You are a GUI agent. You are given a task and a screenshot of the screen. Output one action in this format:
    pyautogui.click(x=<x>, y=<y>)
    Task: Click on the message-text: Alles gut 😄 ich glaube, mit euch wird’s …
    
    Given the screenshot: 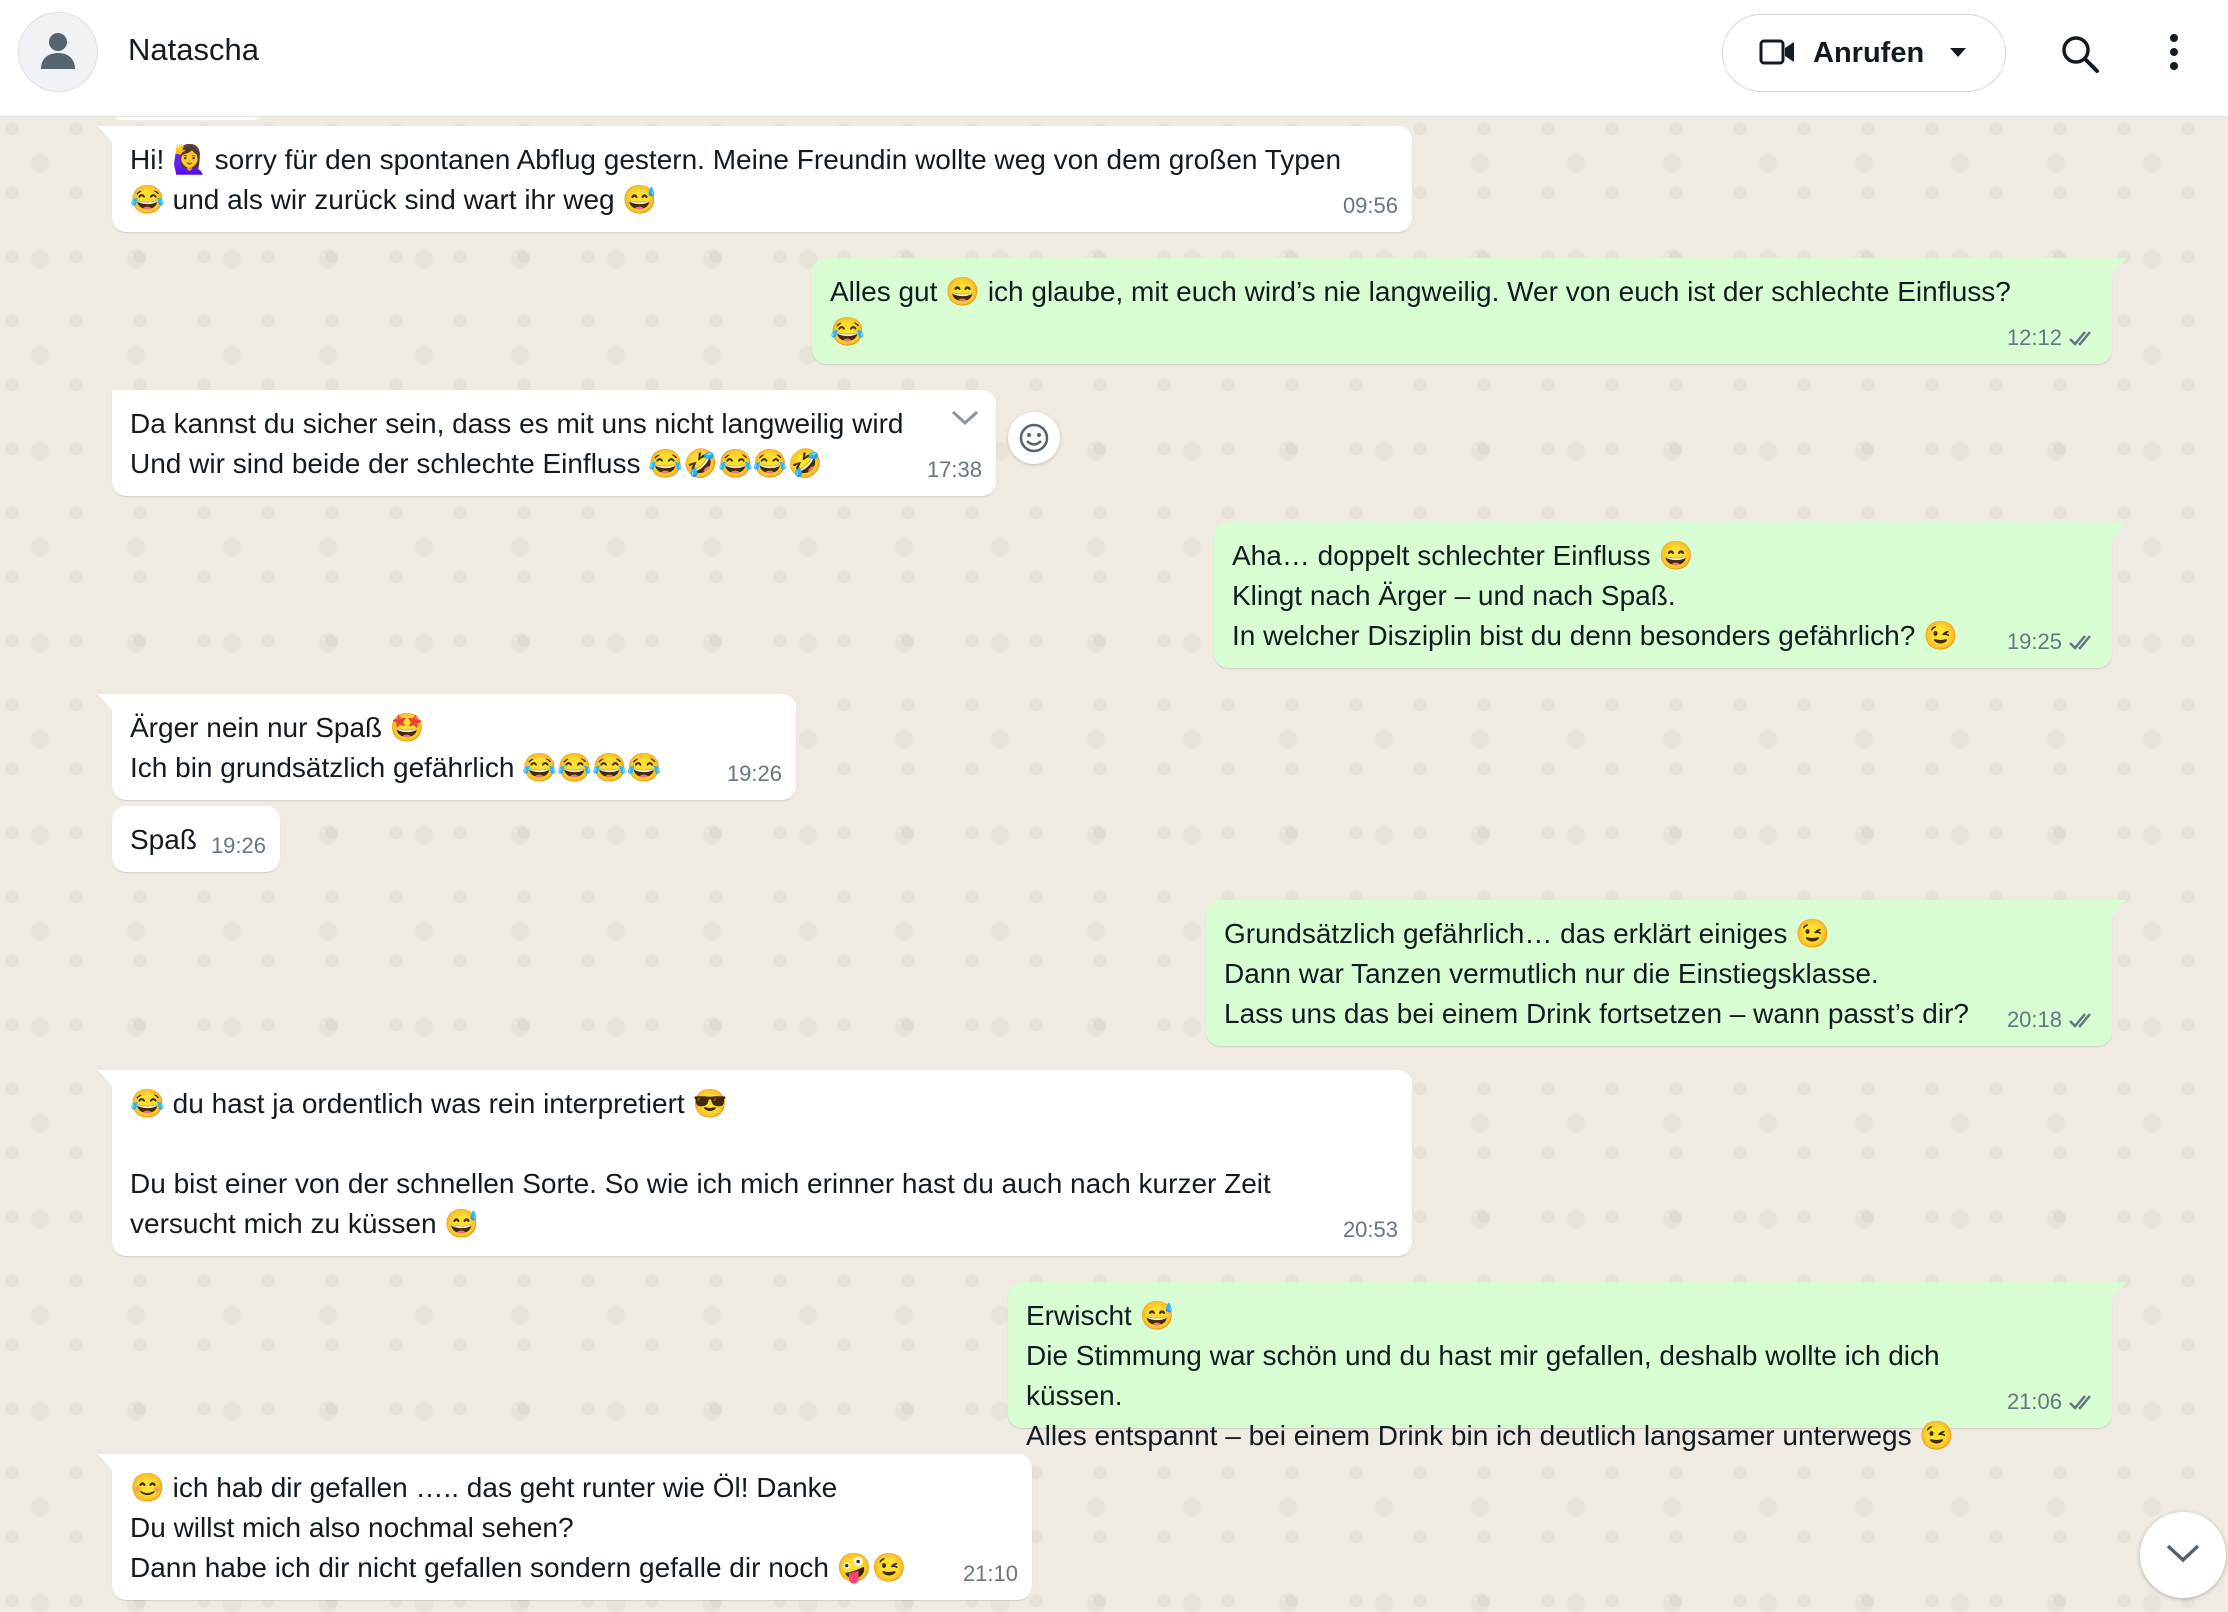 What is the action you would take?
    pyautogui.click(x=1420, y=311)
    